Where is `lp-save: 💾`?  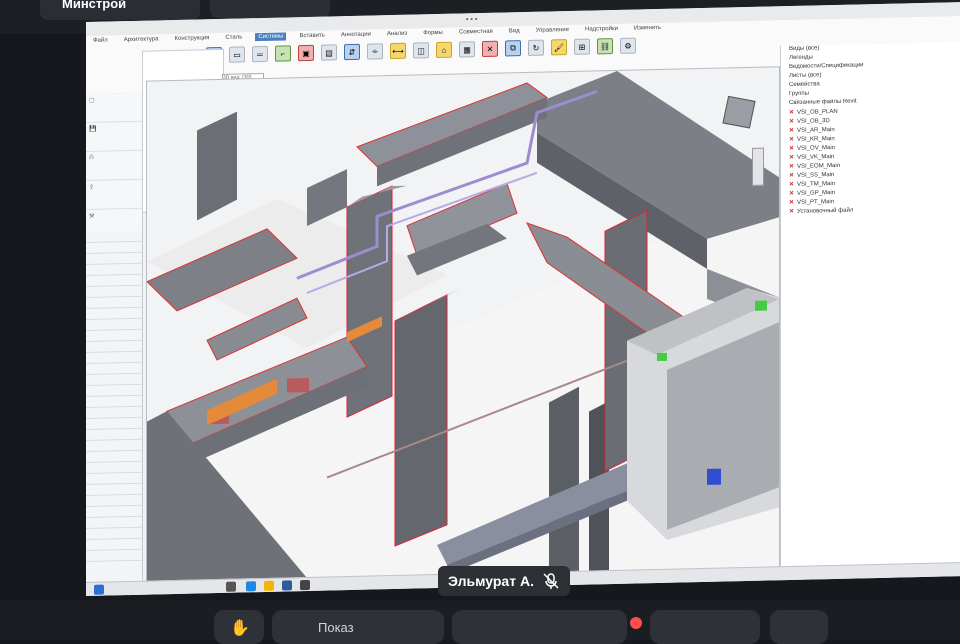 lp-save: 💾 is located at coordinates (114, 136).